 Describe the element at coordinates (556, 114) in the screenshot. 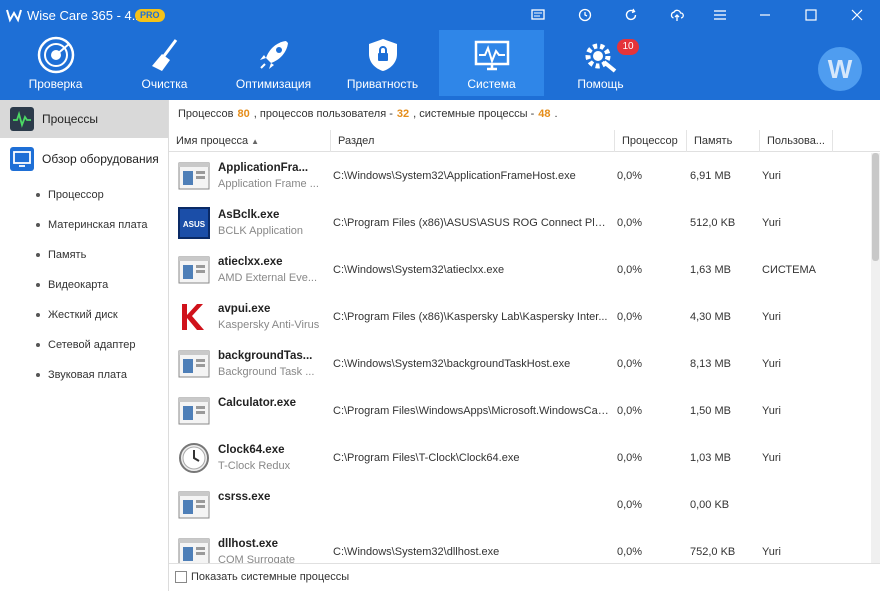

I see `summary-trailing: .` at that location.